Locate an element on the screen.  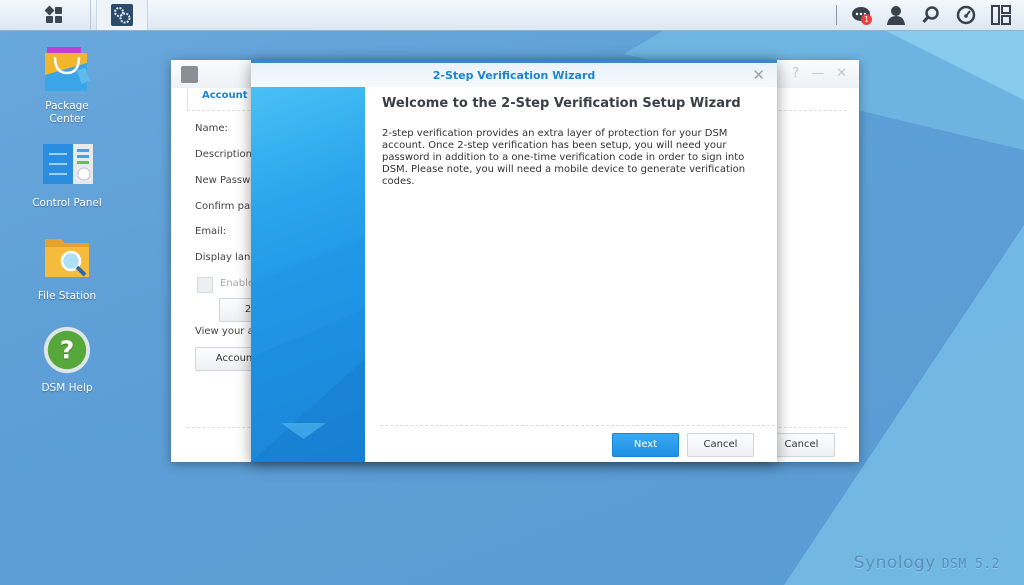
minimize-icon: — is located at coordinates (817, 73).